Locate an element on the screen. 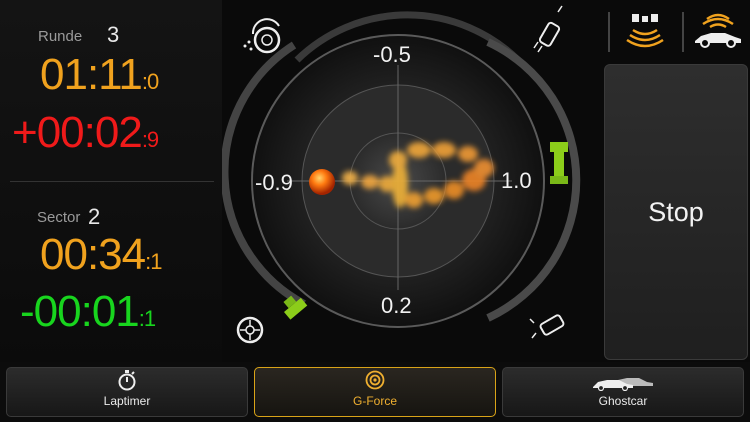 This screenshot has width=750, height=422. stop-button: Stop is located at coordinates (676, 212).